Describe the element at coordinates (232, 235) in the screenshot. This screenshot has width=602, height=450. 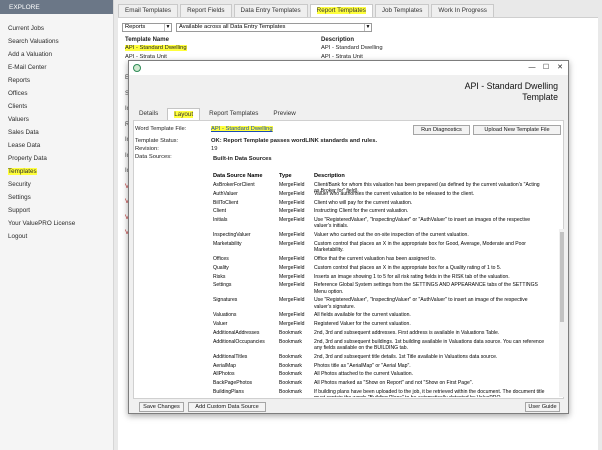
I see `data-source-name: InspectingValuer` at that location.